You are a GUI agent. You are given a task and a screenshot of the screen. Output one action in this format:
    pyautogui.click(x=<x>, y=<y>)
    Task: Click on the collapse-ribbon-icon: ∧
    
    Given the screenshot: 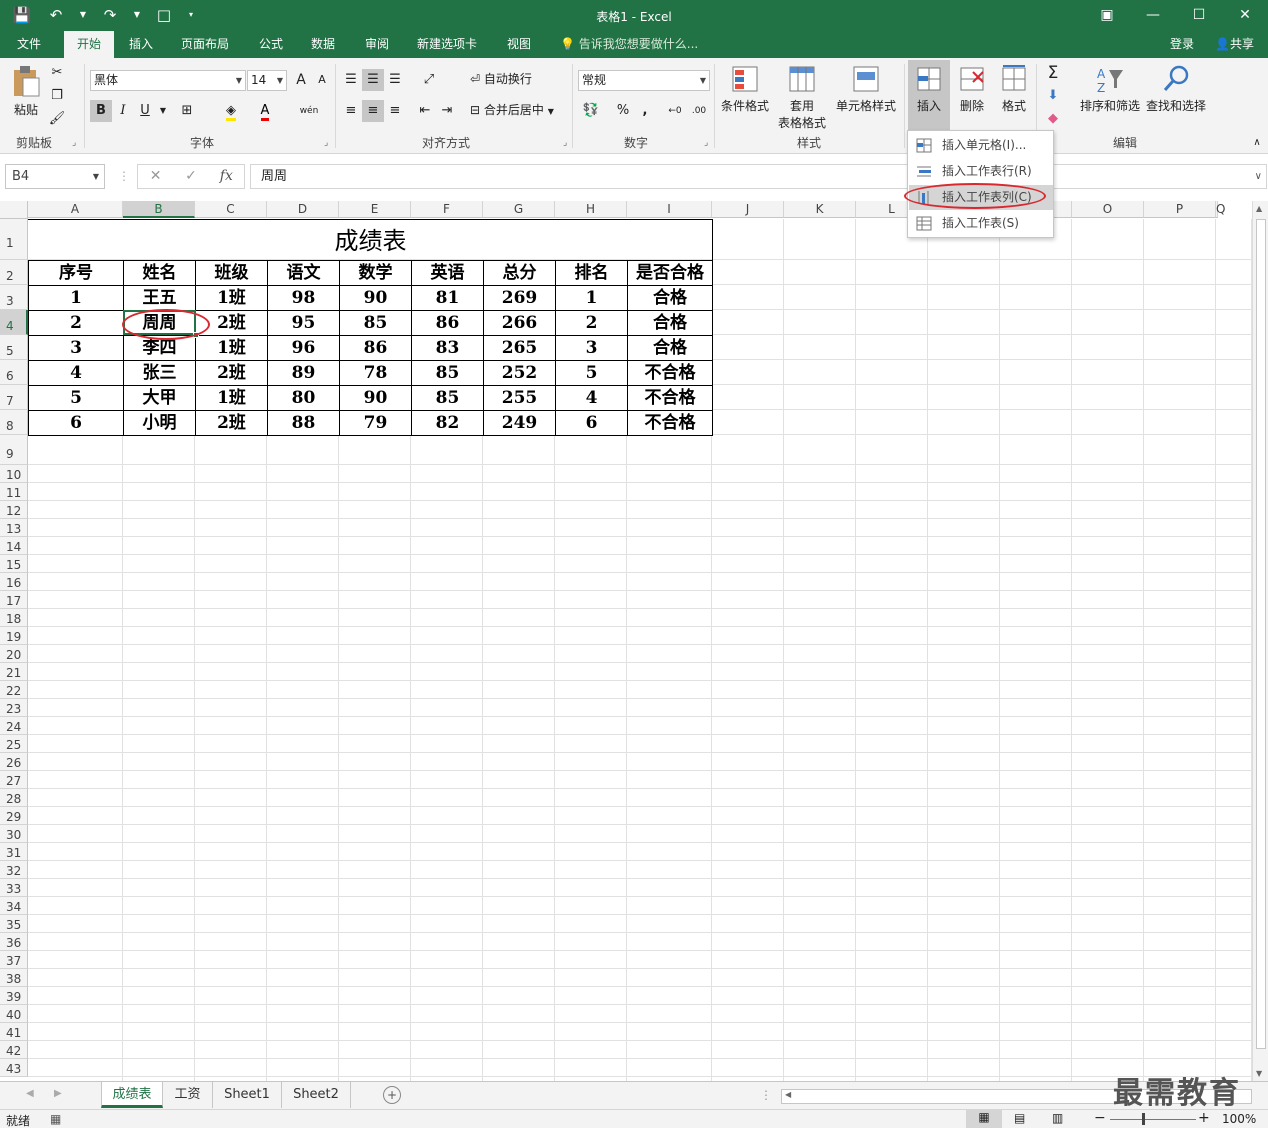 What is the action you would take?
    pyautogui.click(x=1257, y=143)
    